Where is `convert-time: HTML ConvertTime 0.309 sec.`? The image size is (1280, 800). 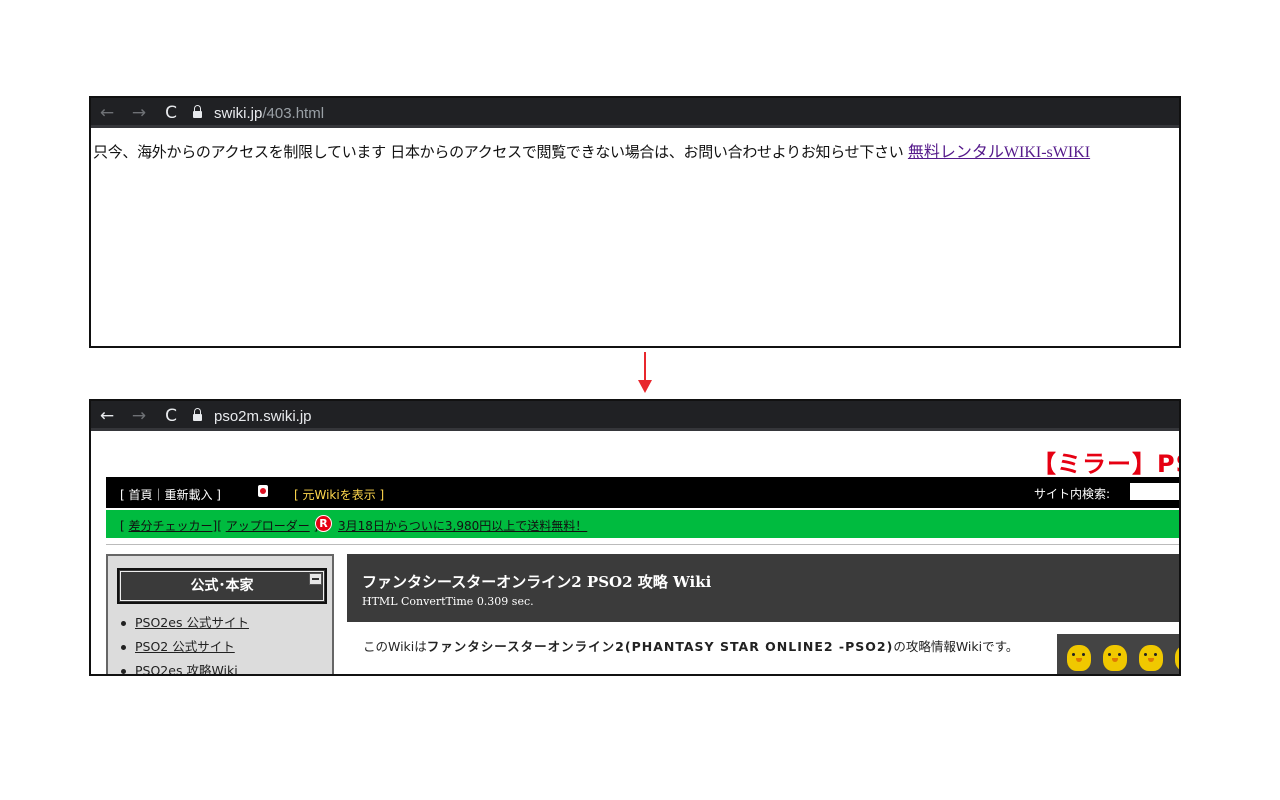 convert-time: HTML ConvertTime 0.309 sec. is located at coordinates (448, 601).